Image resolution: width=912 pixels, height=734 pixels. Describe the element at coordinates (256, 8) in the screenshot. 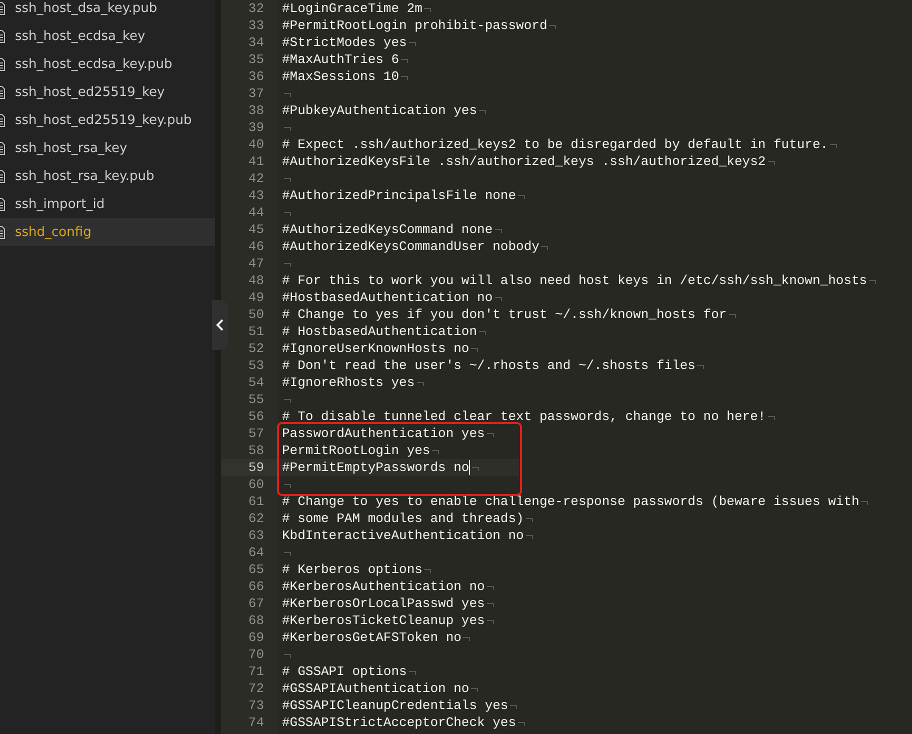

I see `line-number: 32` at that location.